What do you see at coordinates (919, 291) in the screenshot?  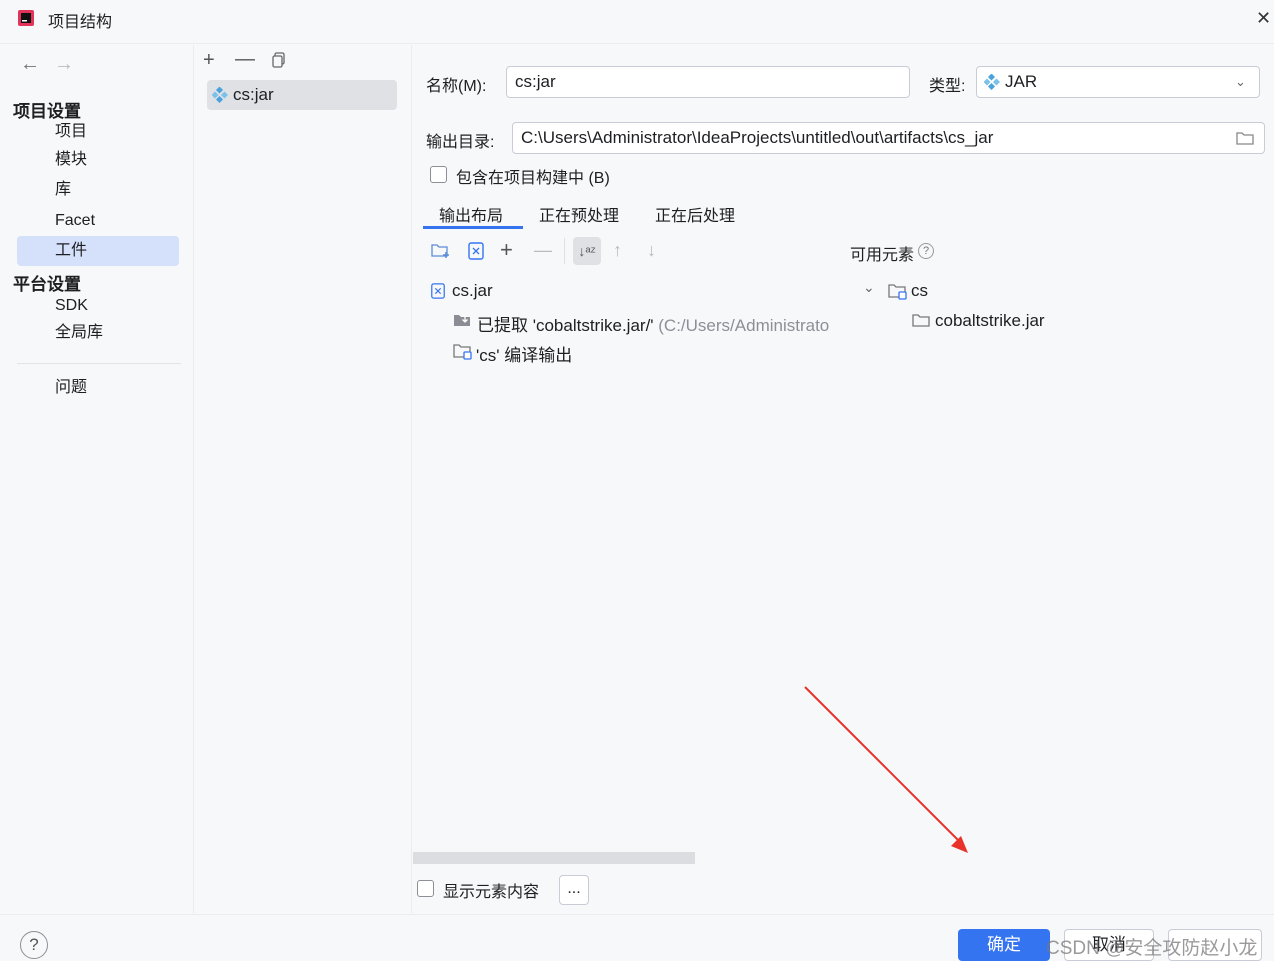 I see `available-tree-root: cs` at bounding box center [919, 291].